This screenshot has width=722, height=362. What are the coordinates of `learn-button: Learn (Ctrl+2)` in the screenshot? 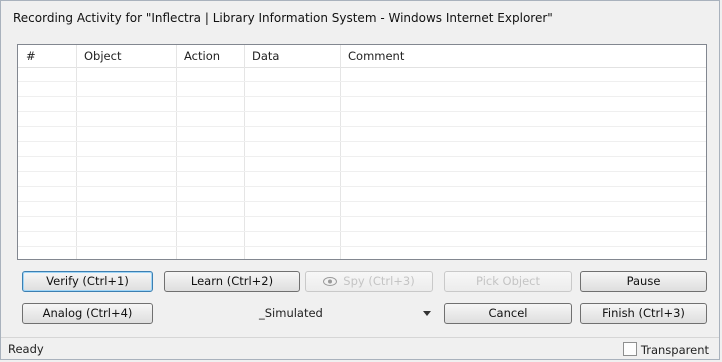 It's located at (232, 281).